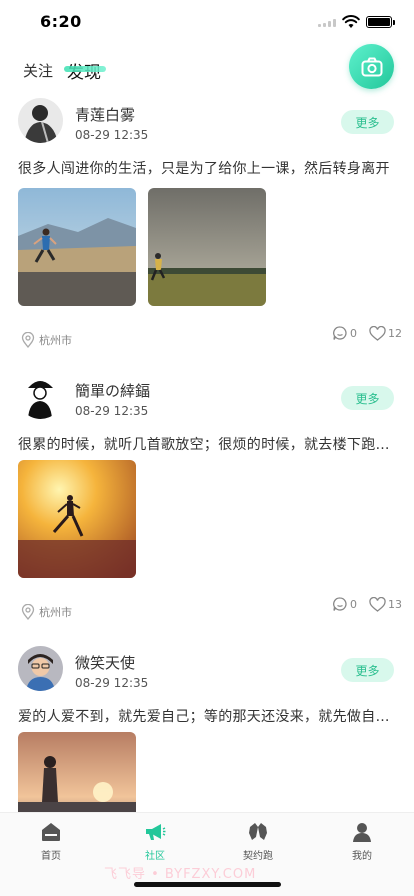 The width and height of the screenshot is (414, 896). What do you see at coordinates (362, 856) in the screenshot?
I see `nav-label-me: 我的` at bounding box center [362, 856].